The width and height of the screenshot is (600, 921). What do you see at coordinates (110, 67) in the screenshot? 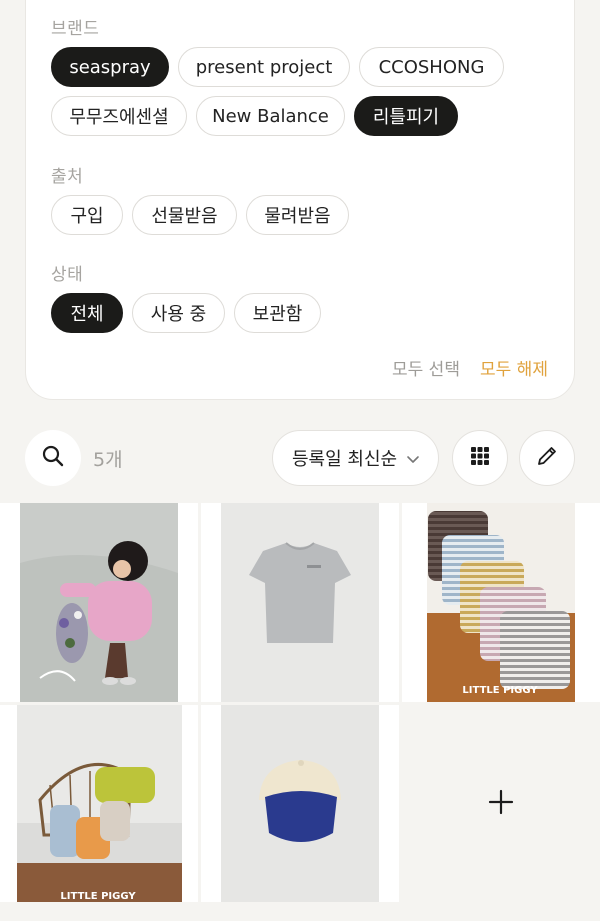
I see `chip-brand-seaspray: seaspray` at bounding box center [110, 67].